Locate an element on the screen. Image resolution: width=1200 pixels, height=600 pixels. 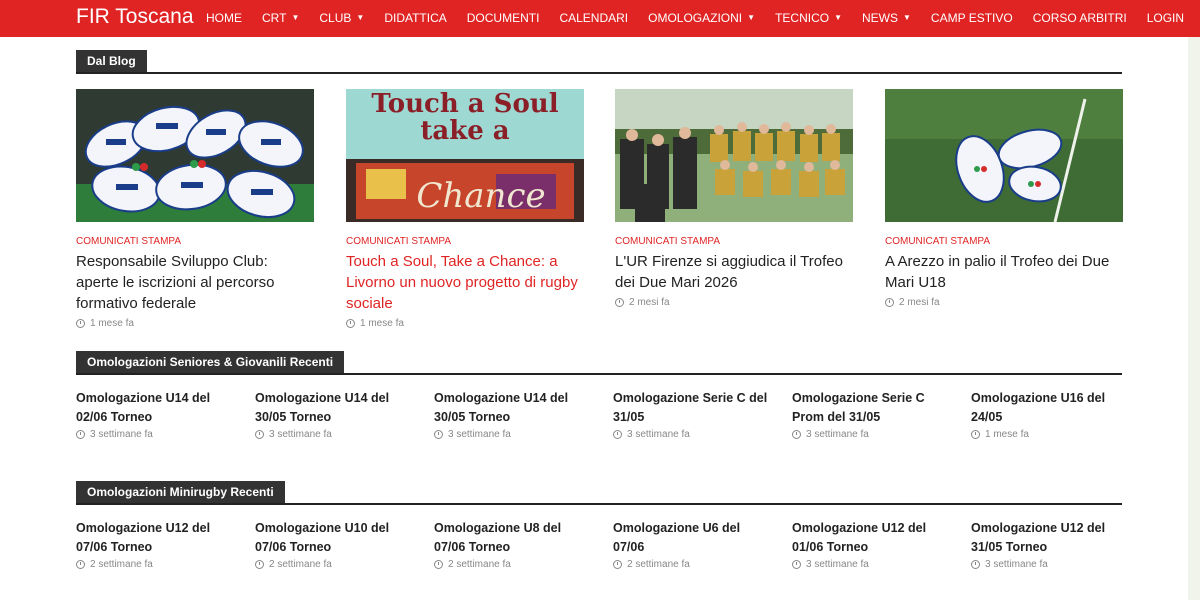
nav-item-news: NEWS ▼ is located at coordinates (886, 18).